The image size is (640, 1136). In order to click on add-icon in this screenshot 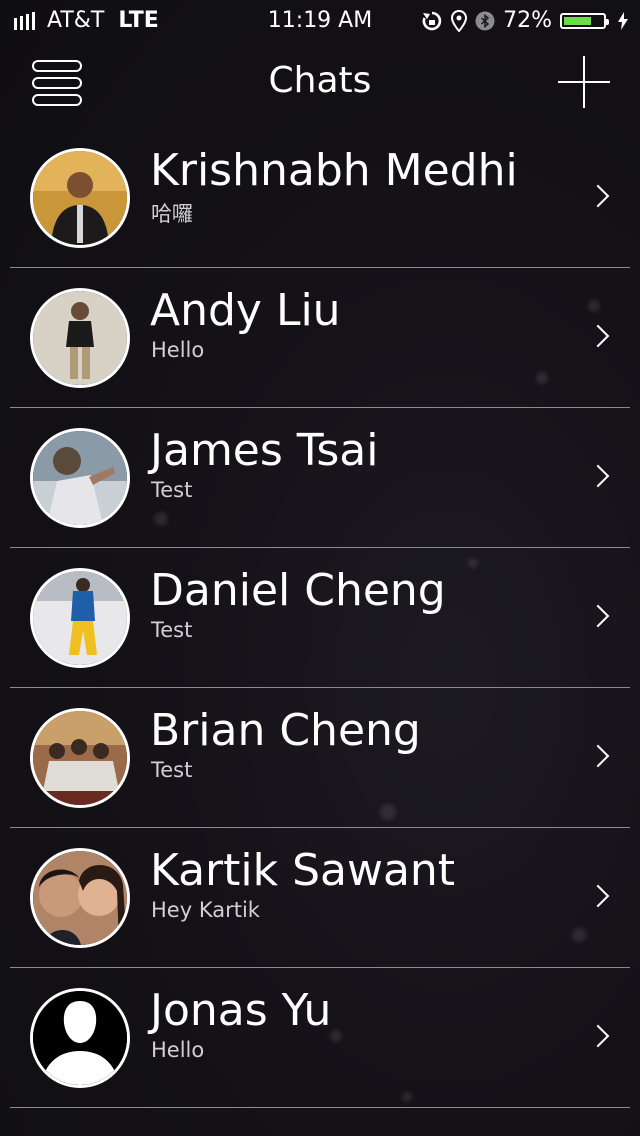, I will do `click(584, 82)`.